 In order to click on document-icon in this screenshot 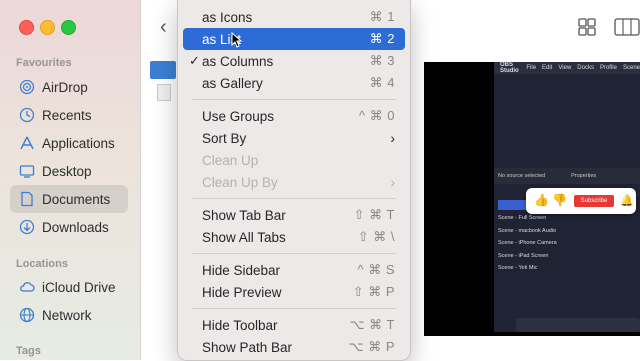, I will do `click(27, 199)`.